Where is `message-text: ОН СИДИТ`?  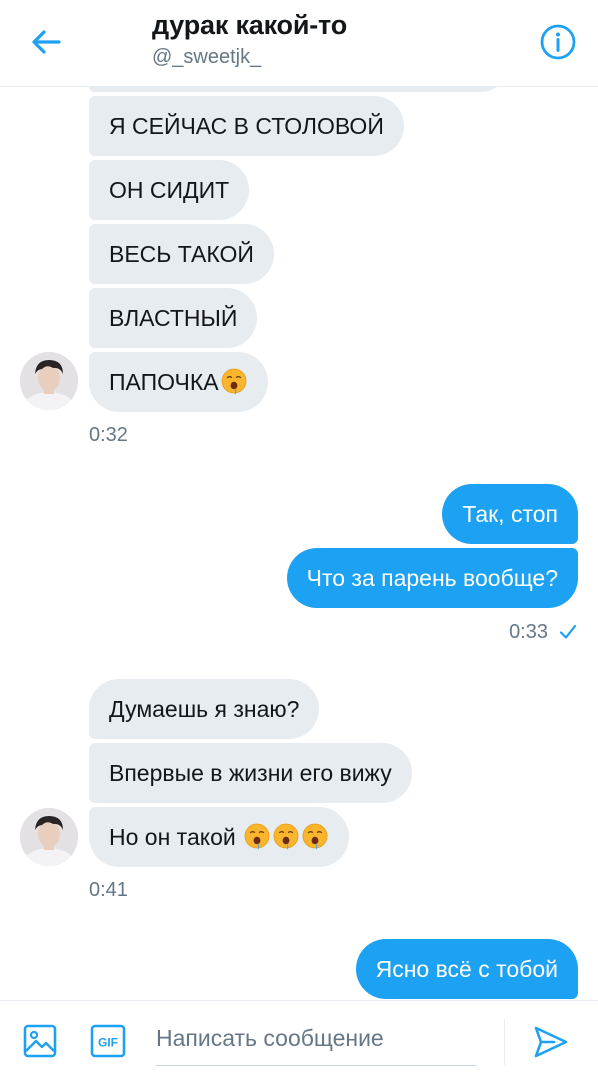 message-text: ОН СИДИТ is located at coordinates (169, 190).